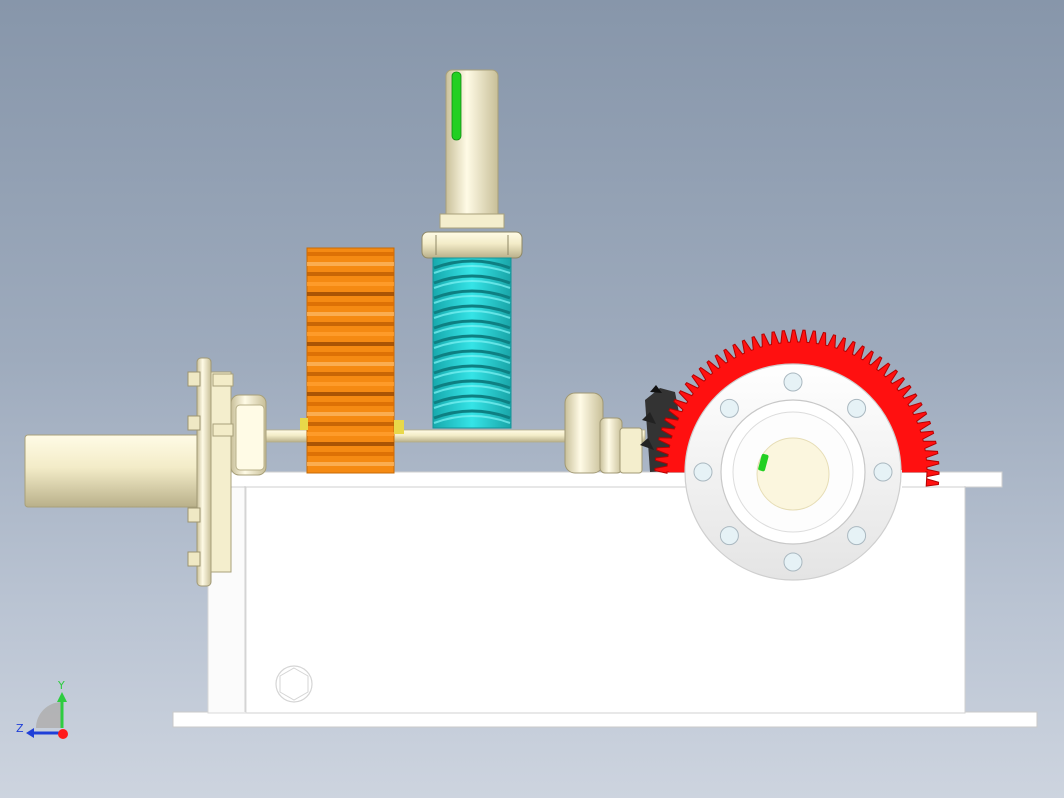 This screenshot has width=1064, height=798. I want to click on bearing-right, so click(603, 433).